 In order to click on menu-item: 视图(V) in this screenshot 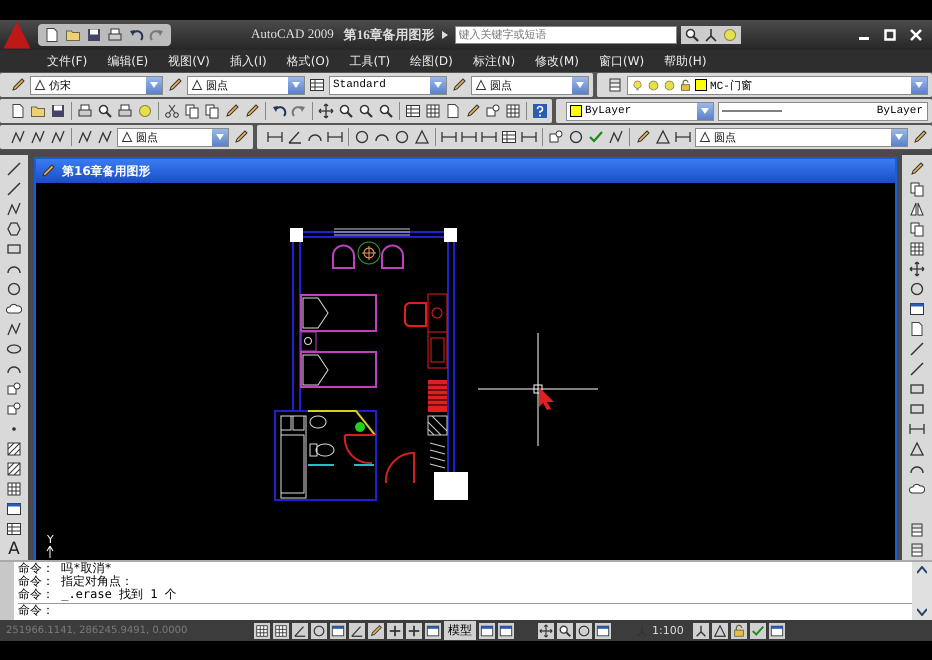, I will do `click(189, 61)`.